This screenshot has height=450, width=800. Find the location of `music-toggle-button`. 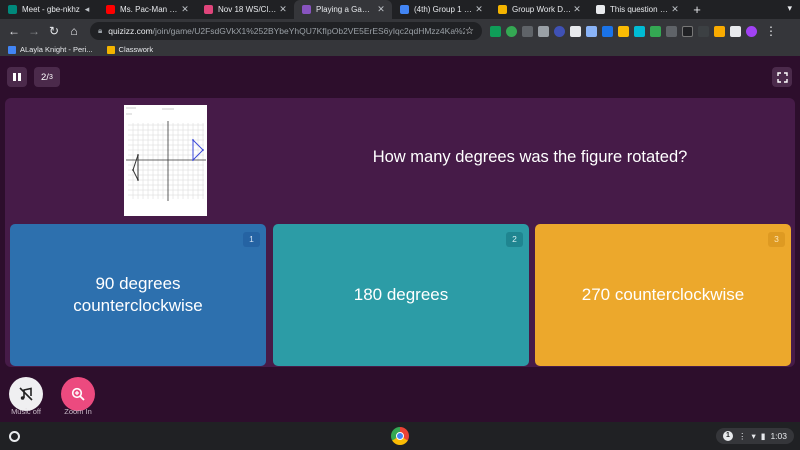

music-toggle-button is located at coordinates (26, 394).